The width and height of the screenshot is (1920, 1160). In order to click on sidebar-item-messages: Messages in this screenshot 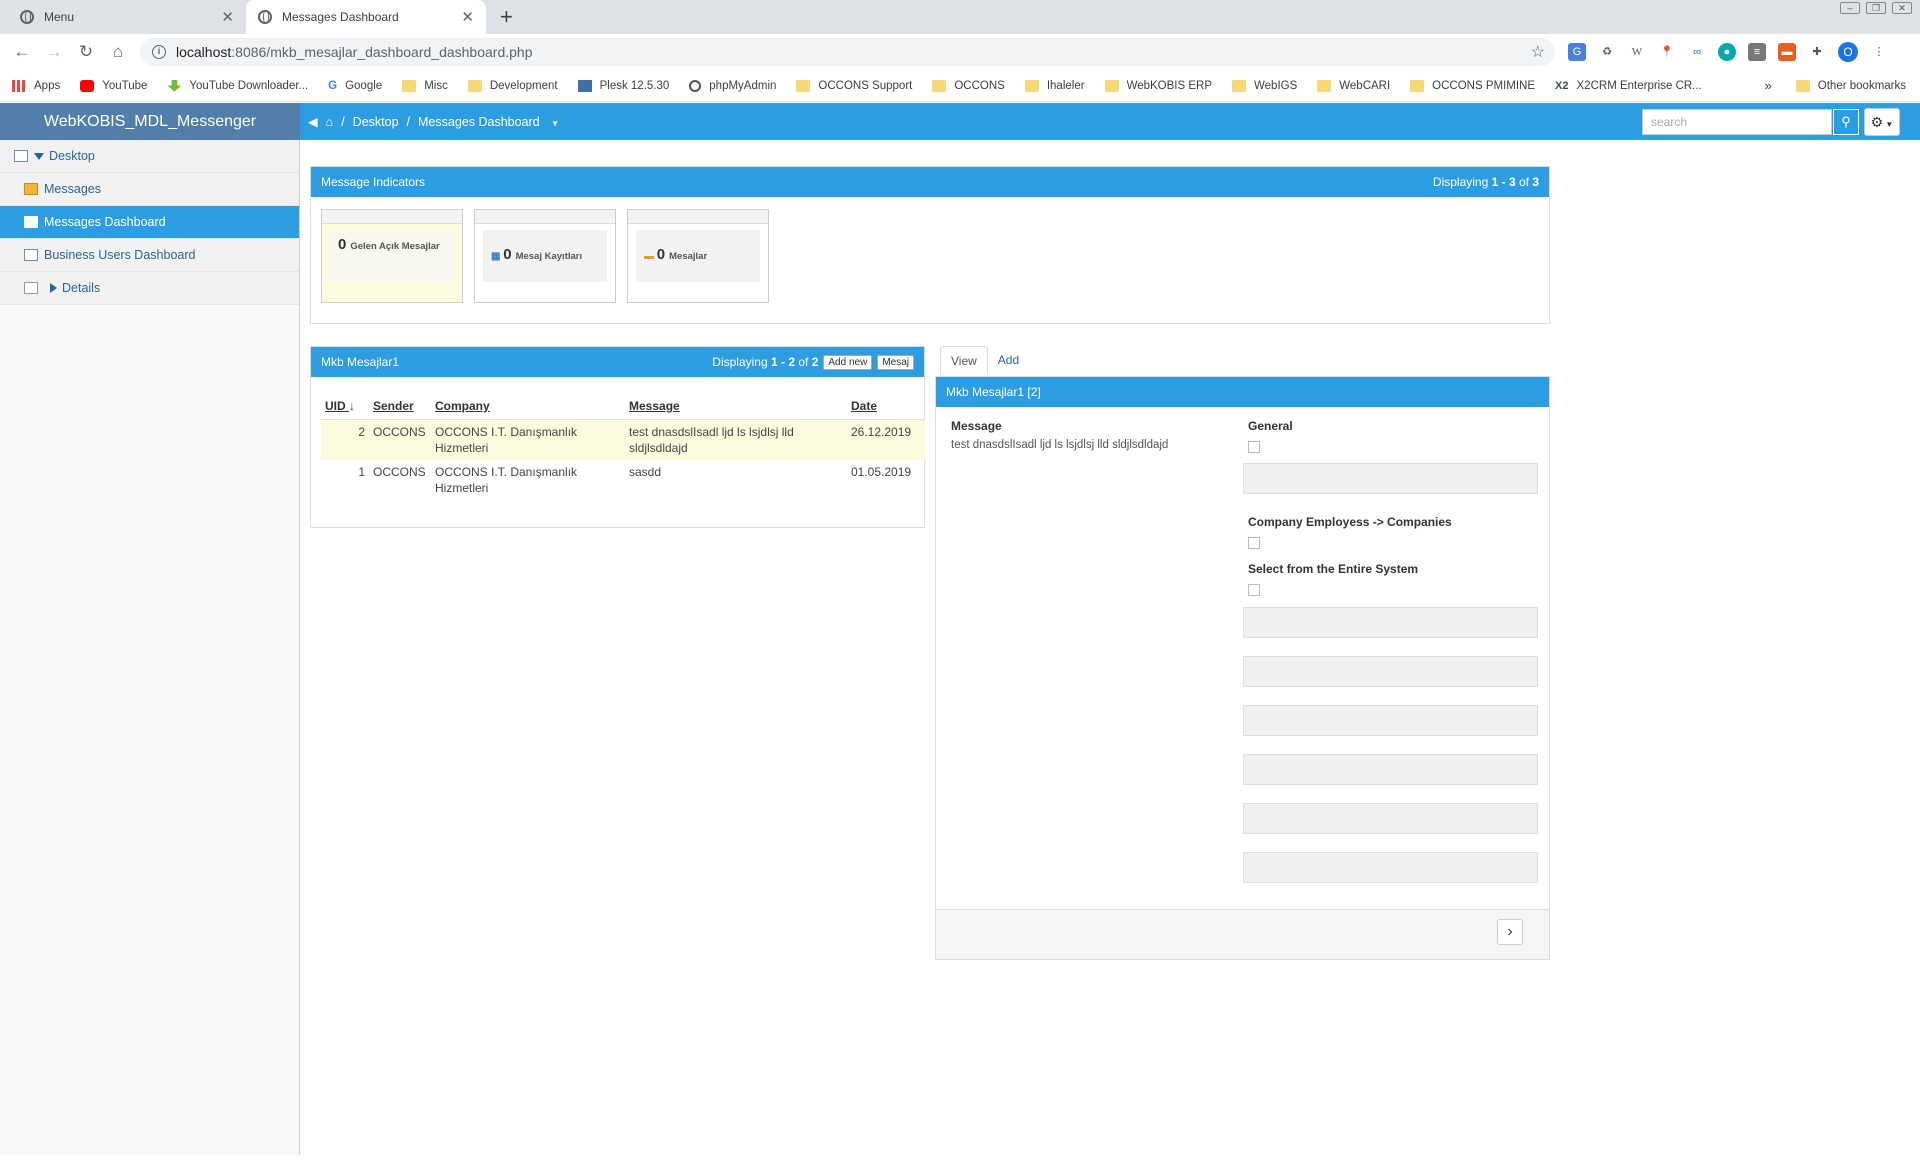, I will do `click(149, 189)`.